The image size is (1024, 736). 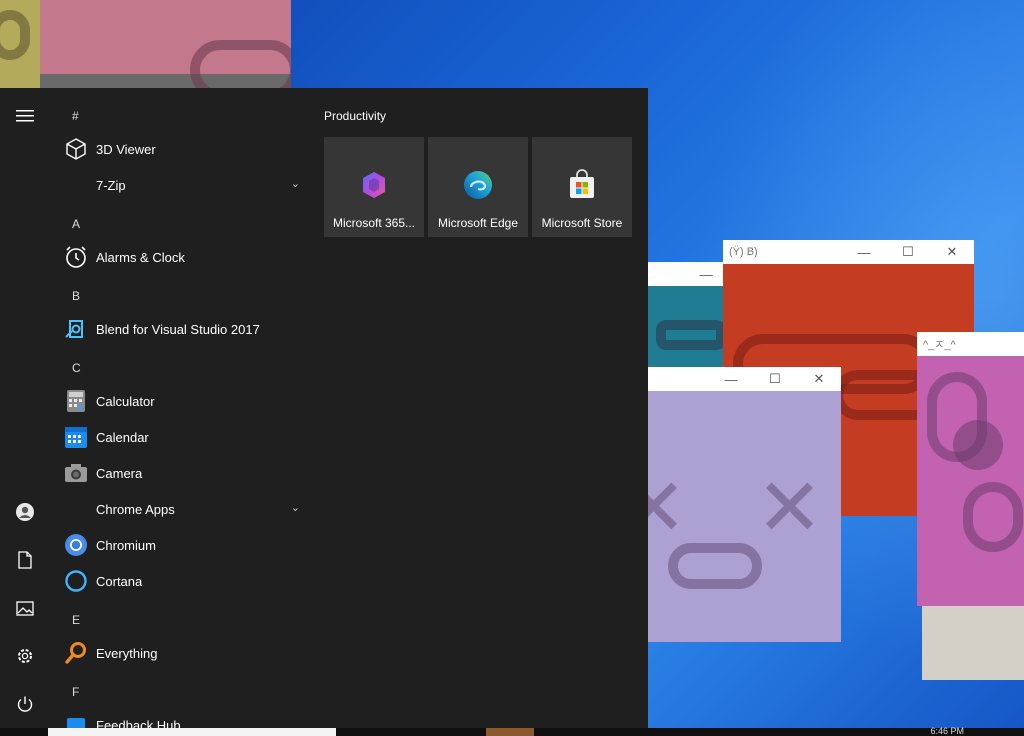 I want to click on blend-icon, so click(x=76, y=329).